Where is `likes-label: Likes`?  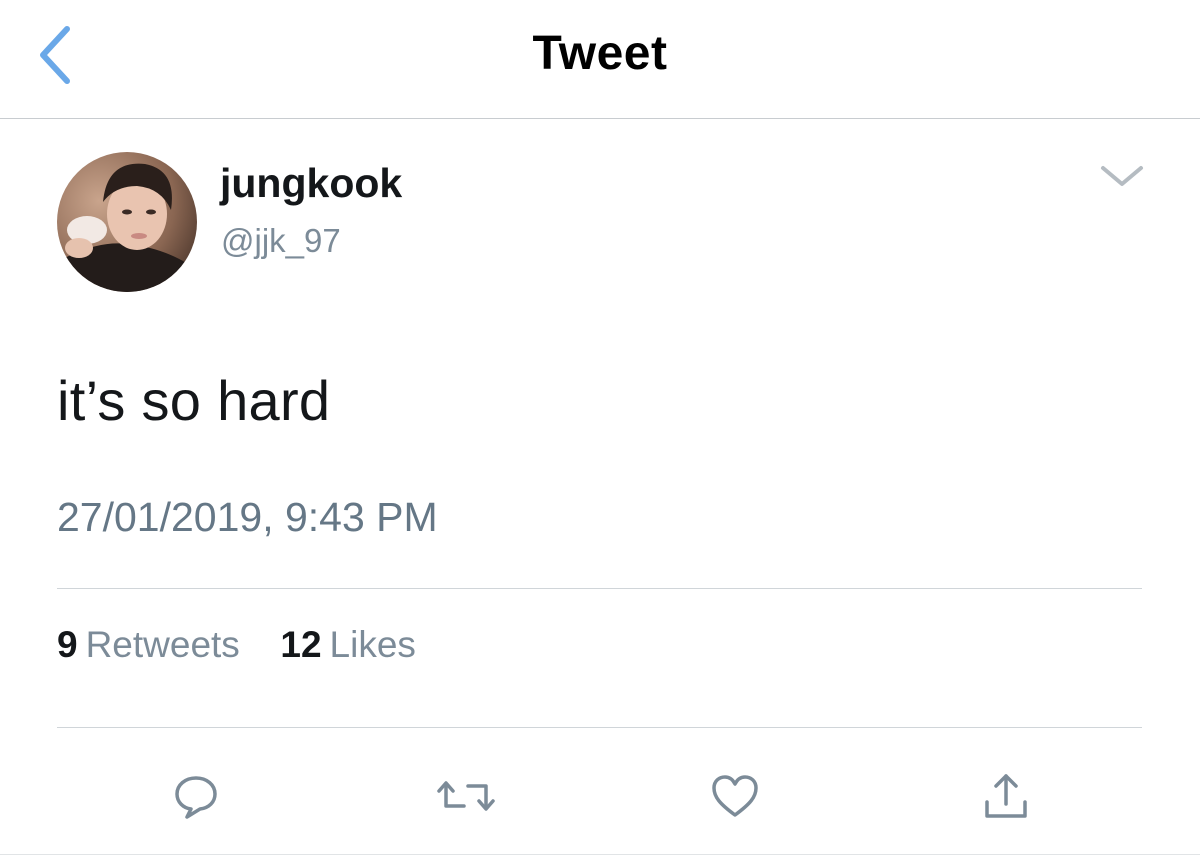
likes-label: Likes is located at coordinates (372, 644).